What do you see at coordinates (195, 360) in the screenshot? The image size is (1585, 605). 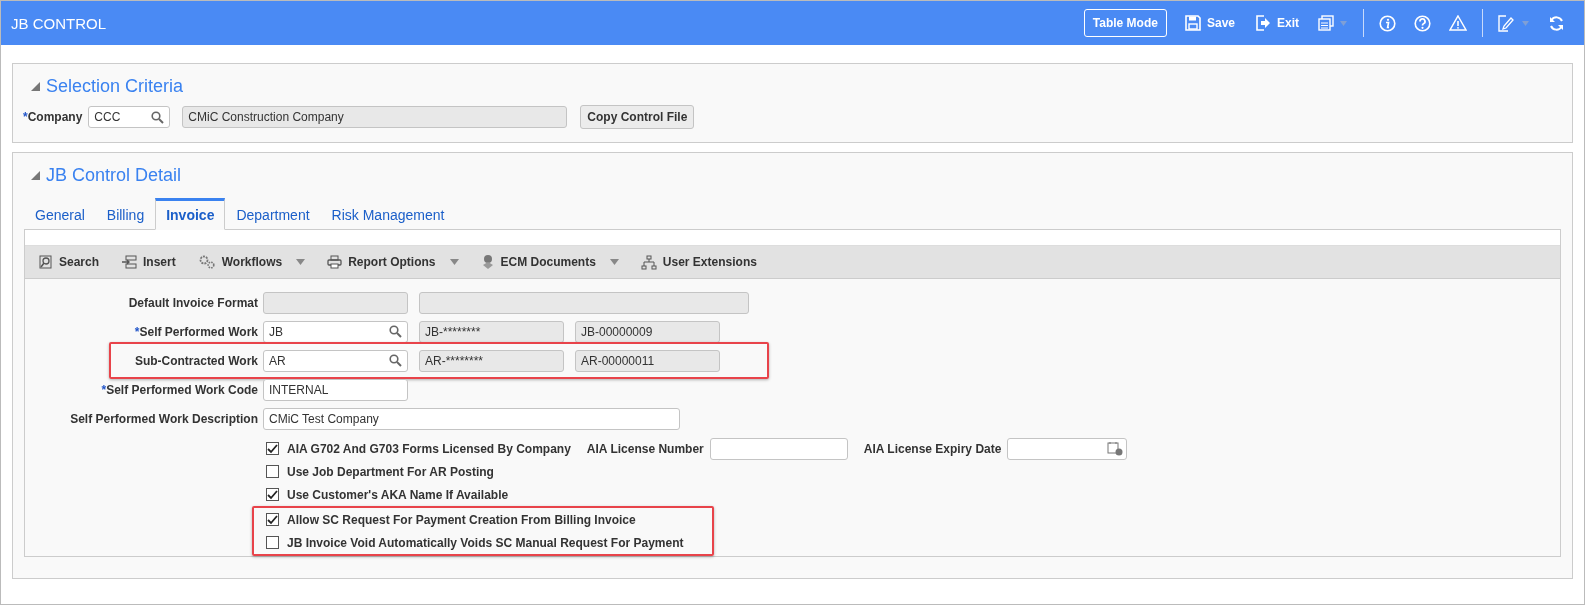 I see `field-label: Sub-Contracted Work` at bounding box center [195, 360].